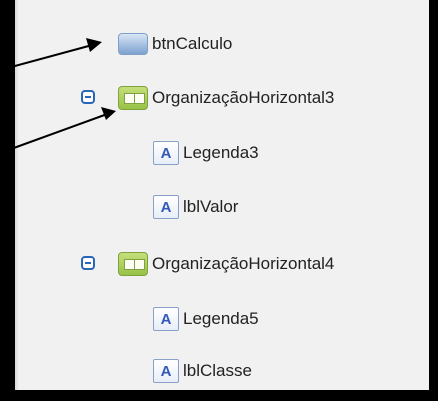  What do you see at coordinates (94, 45) in the screenshot?
I see `arrowhead-1-icon` at bounding box center [94, 45].